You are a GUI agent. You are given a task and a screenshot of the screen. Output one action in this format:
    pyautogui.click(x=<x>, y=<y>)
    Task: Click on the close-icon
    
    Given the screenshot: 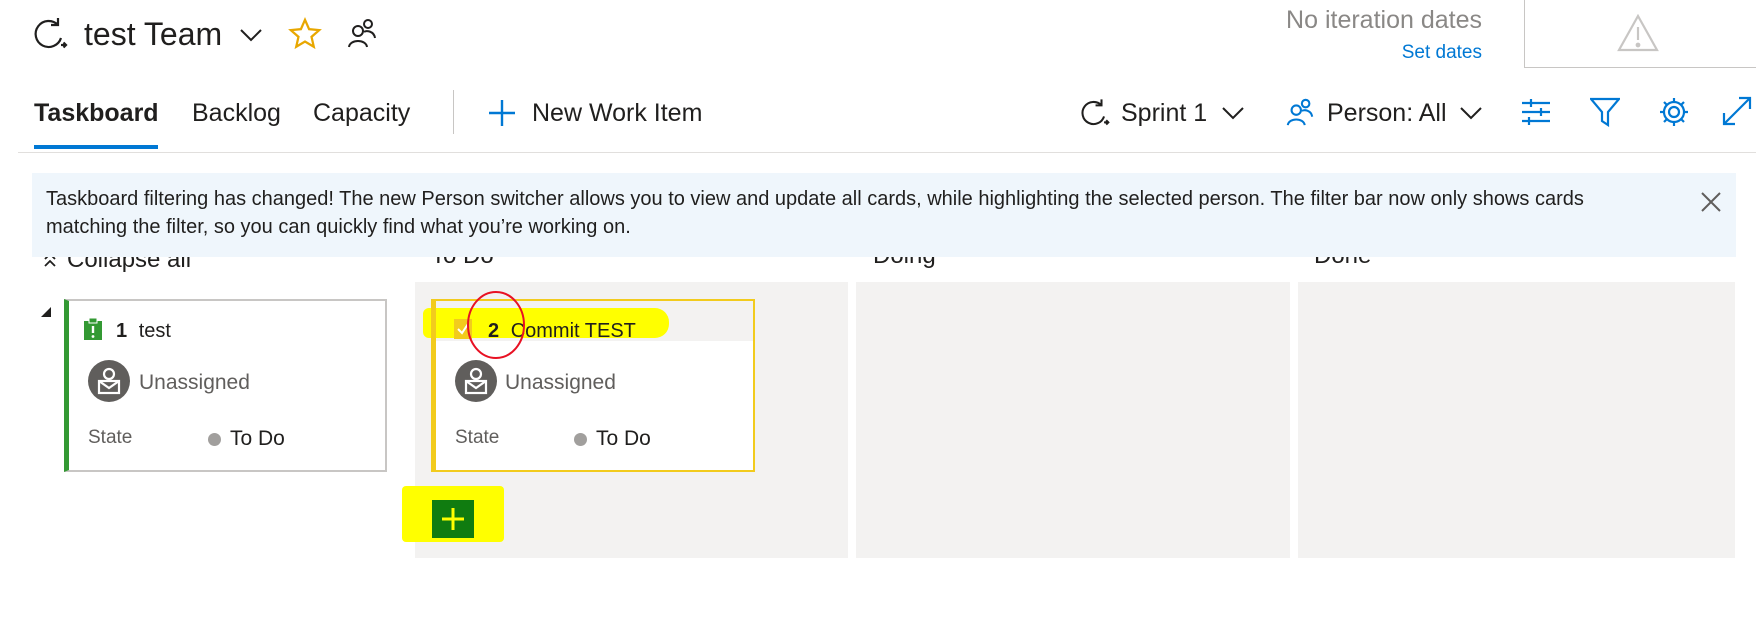 What is the action you would take?
    pyautogui.click(x=1711, y=202)
    